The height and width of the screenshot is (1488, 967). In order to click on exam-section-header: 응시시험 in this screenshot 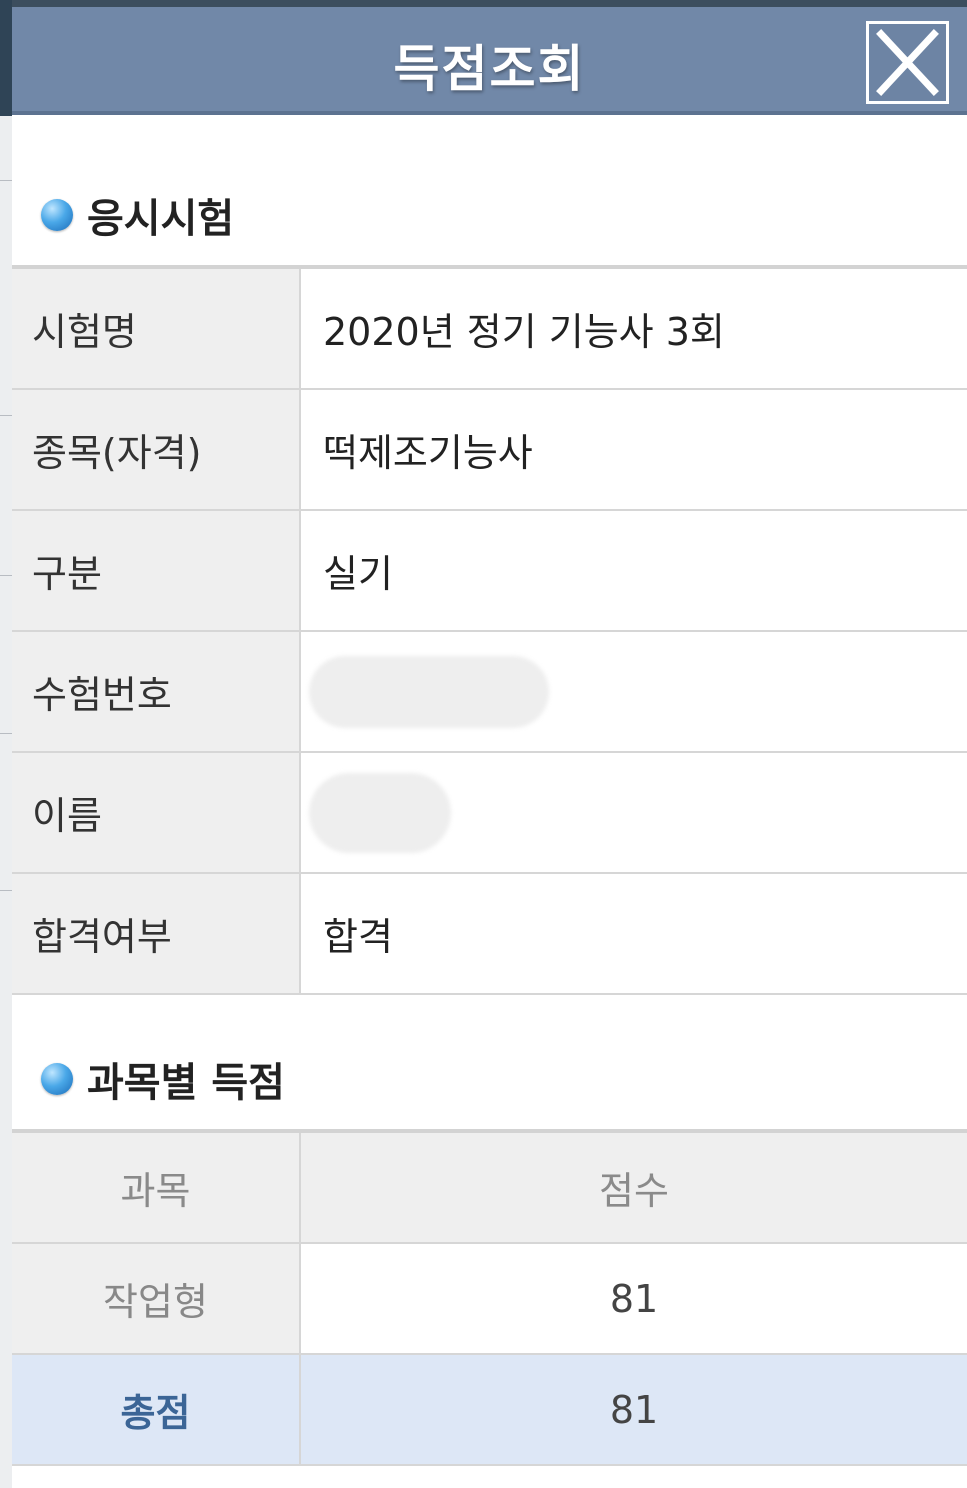, I will do `click(123, 215)`.